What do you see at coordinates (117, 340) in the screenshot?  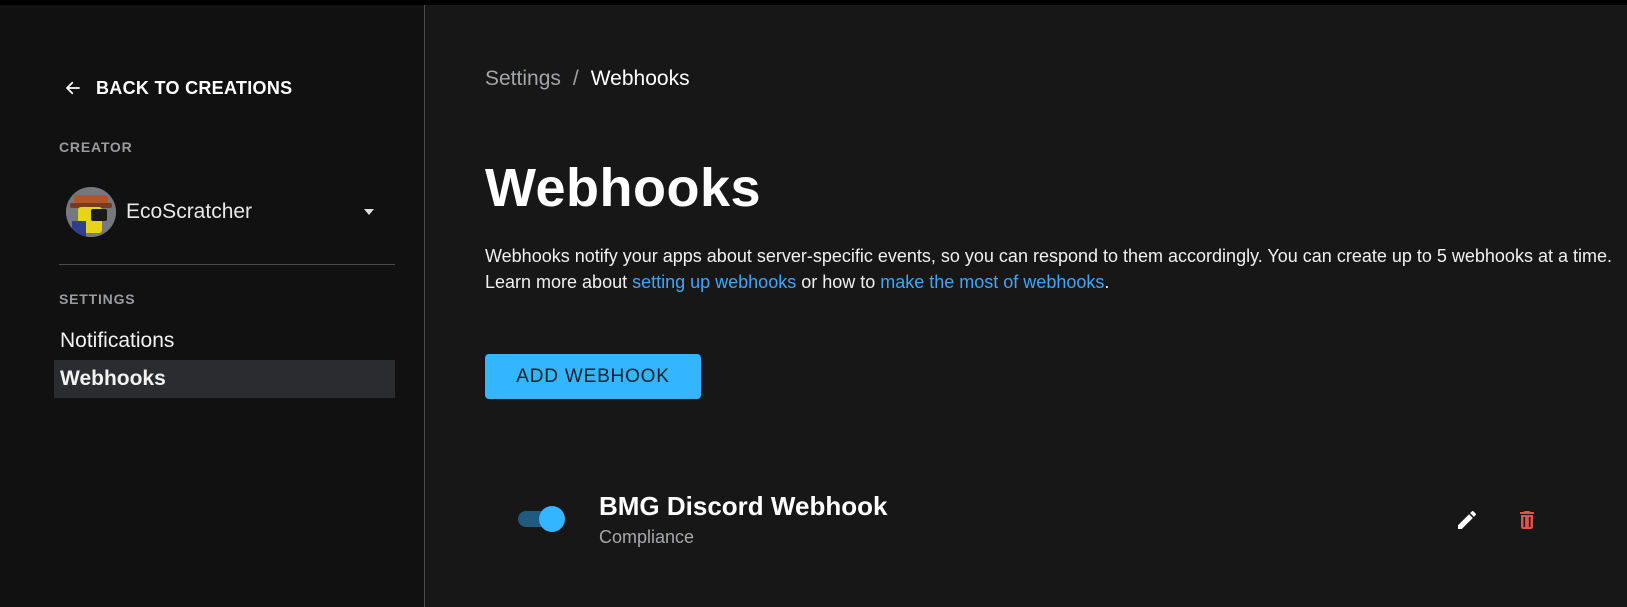 I see `sidebar-item-label: Notifications` at bounding box center [117, 340].